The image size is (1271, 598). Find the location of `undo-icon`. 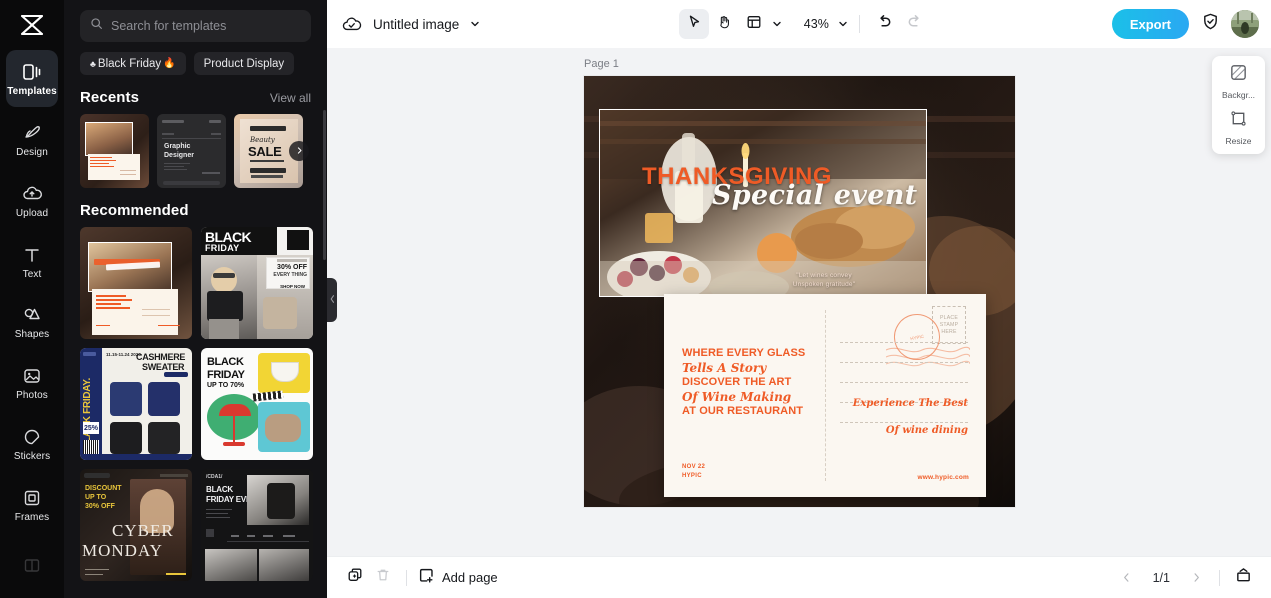

undo-icon is located at coordinates (884, 24).